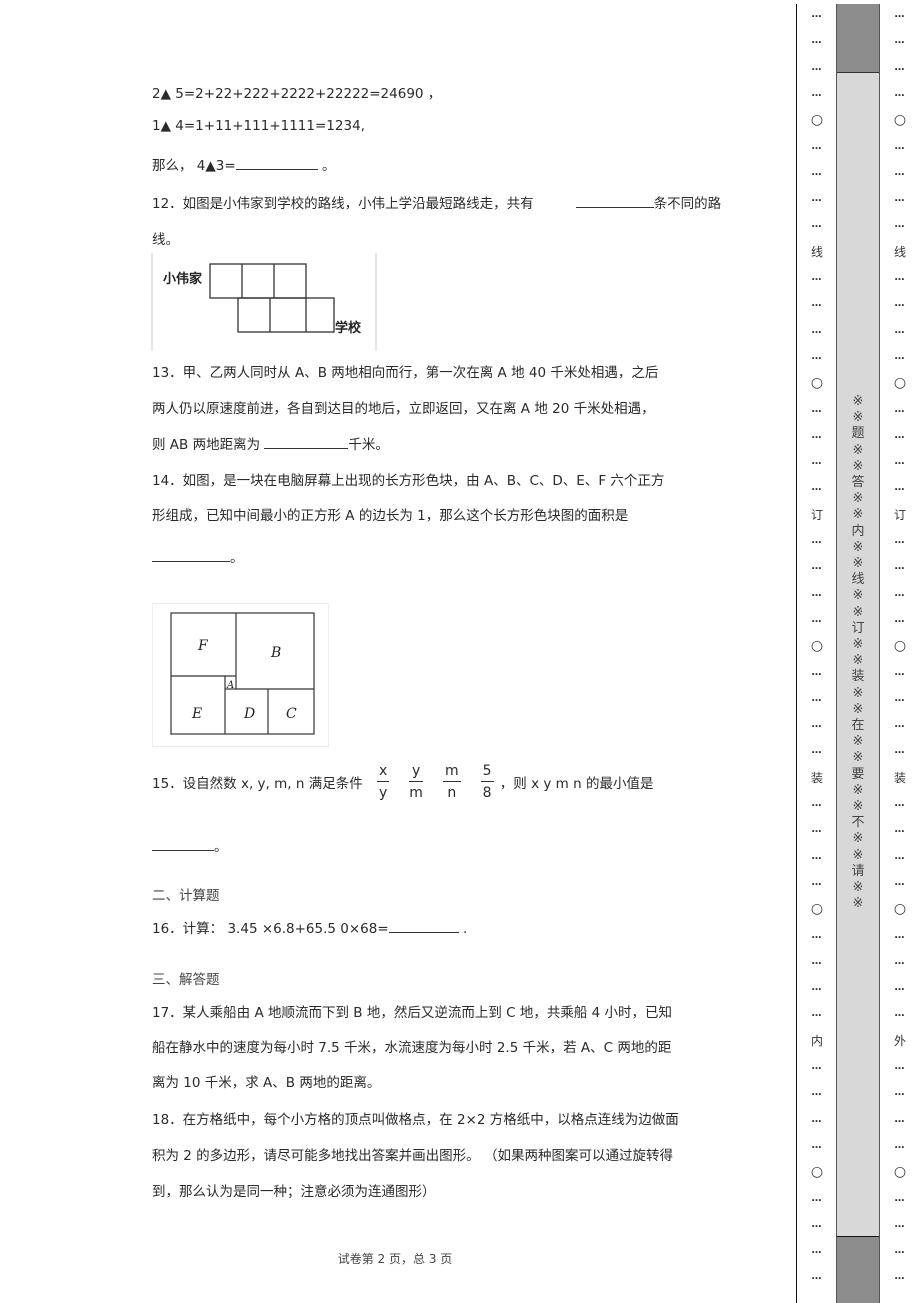  I want to click on warning-char: 在, so click(858, 726).